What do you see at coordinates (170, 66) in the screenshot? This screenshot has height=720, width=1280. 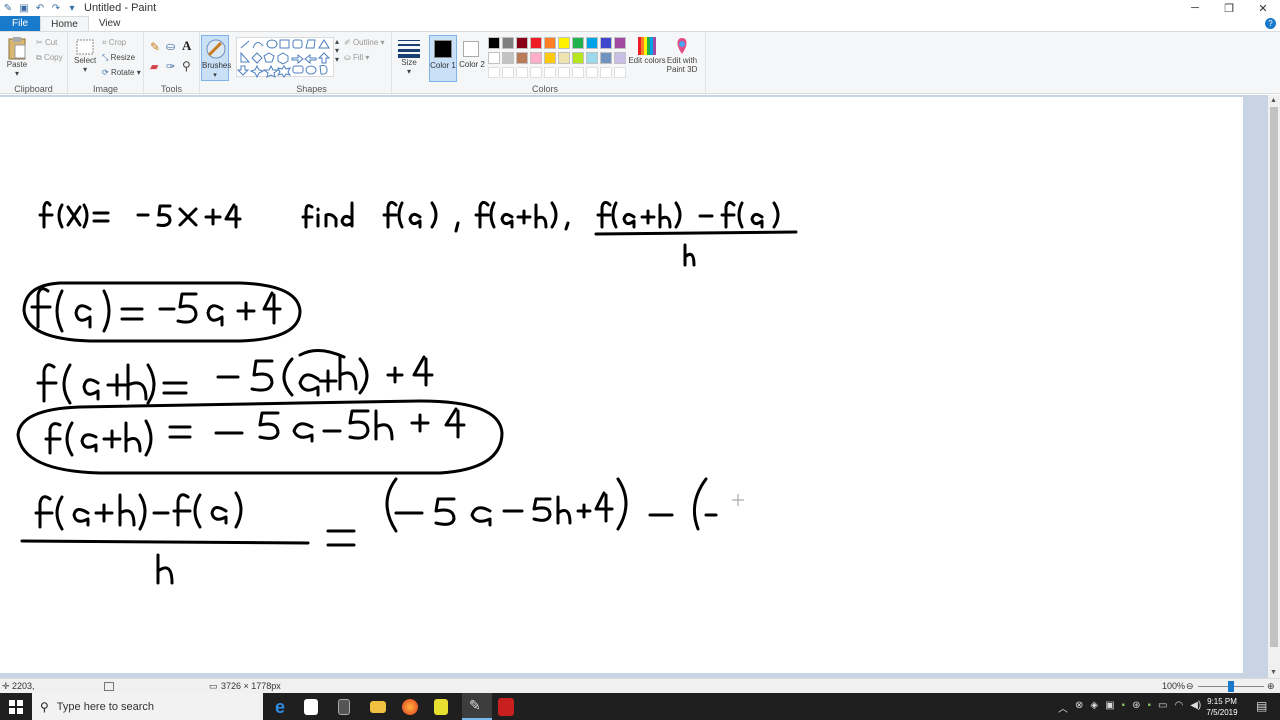 I see `color-picker-icon: ✑` at bounding box center [170, 66].